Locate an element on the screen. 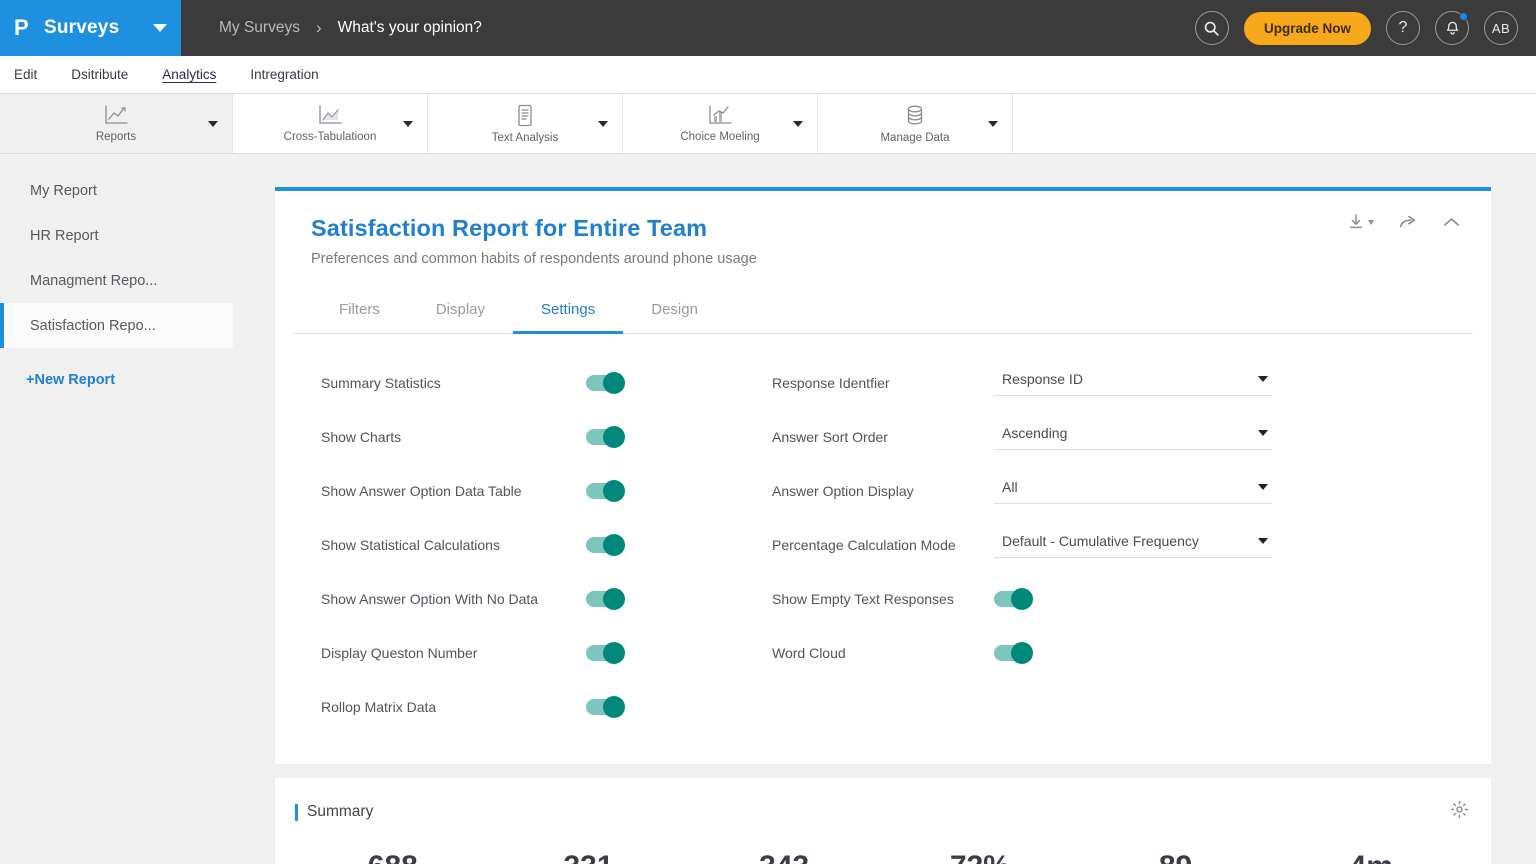  tab-design: Design is located at coordinates (674, 313).